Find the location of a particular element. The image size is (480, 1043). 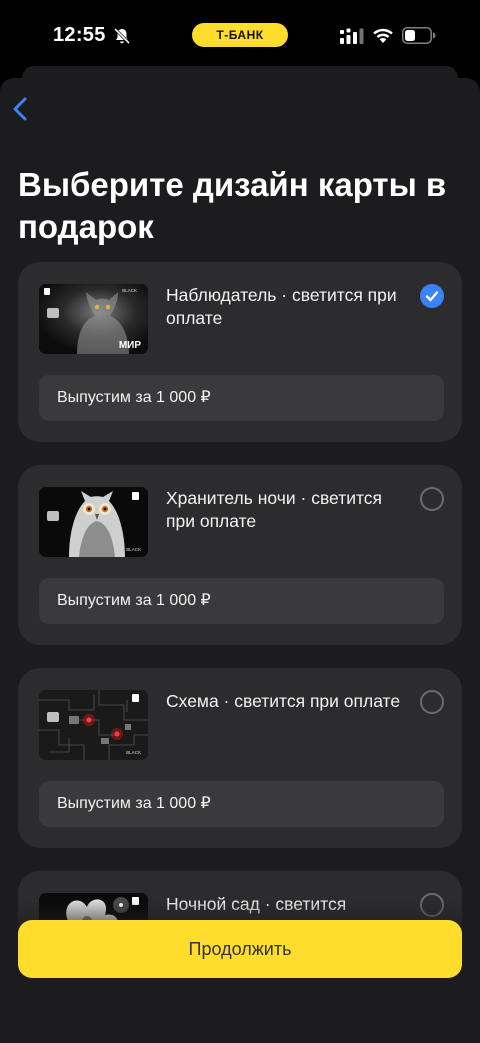

continue-button: Продолжить is located at coordinates (240, 949).